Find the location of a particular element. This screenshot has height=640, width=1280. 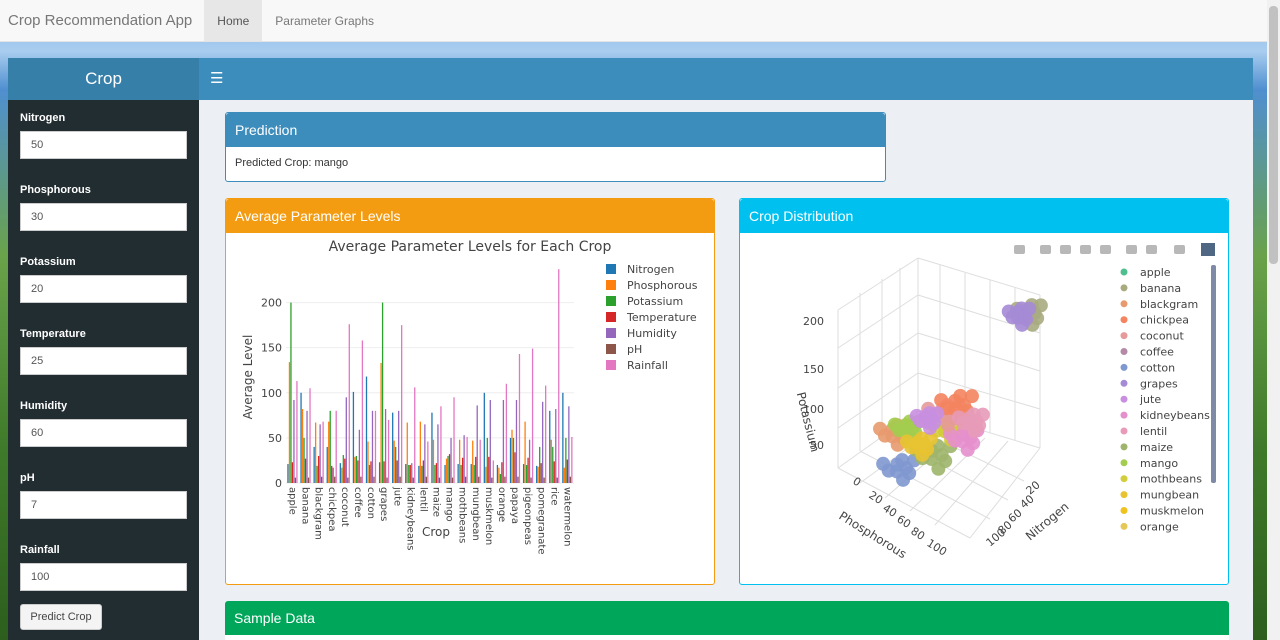

camera-view-icon is located at coordinates (1151, 249).